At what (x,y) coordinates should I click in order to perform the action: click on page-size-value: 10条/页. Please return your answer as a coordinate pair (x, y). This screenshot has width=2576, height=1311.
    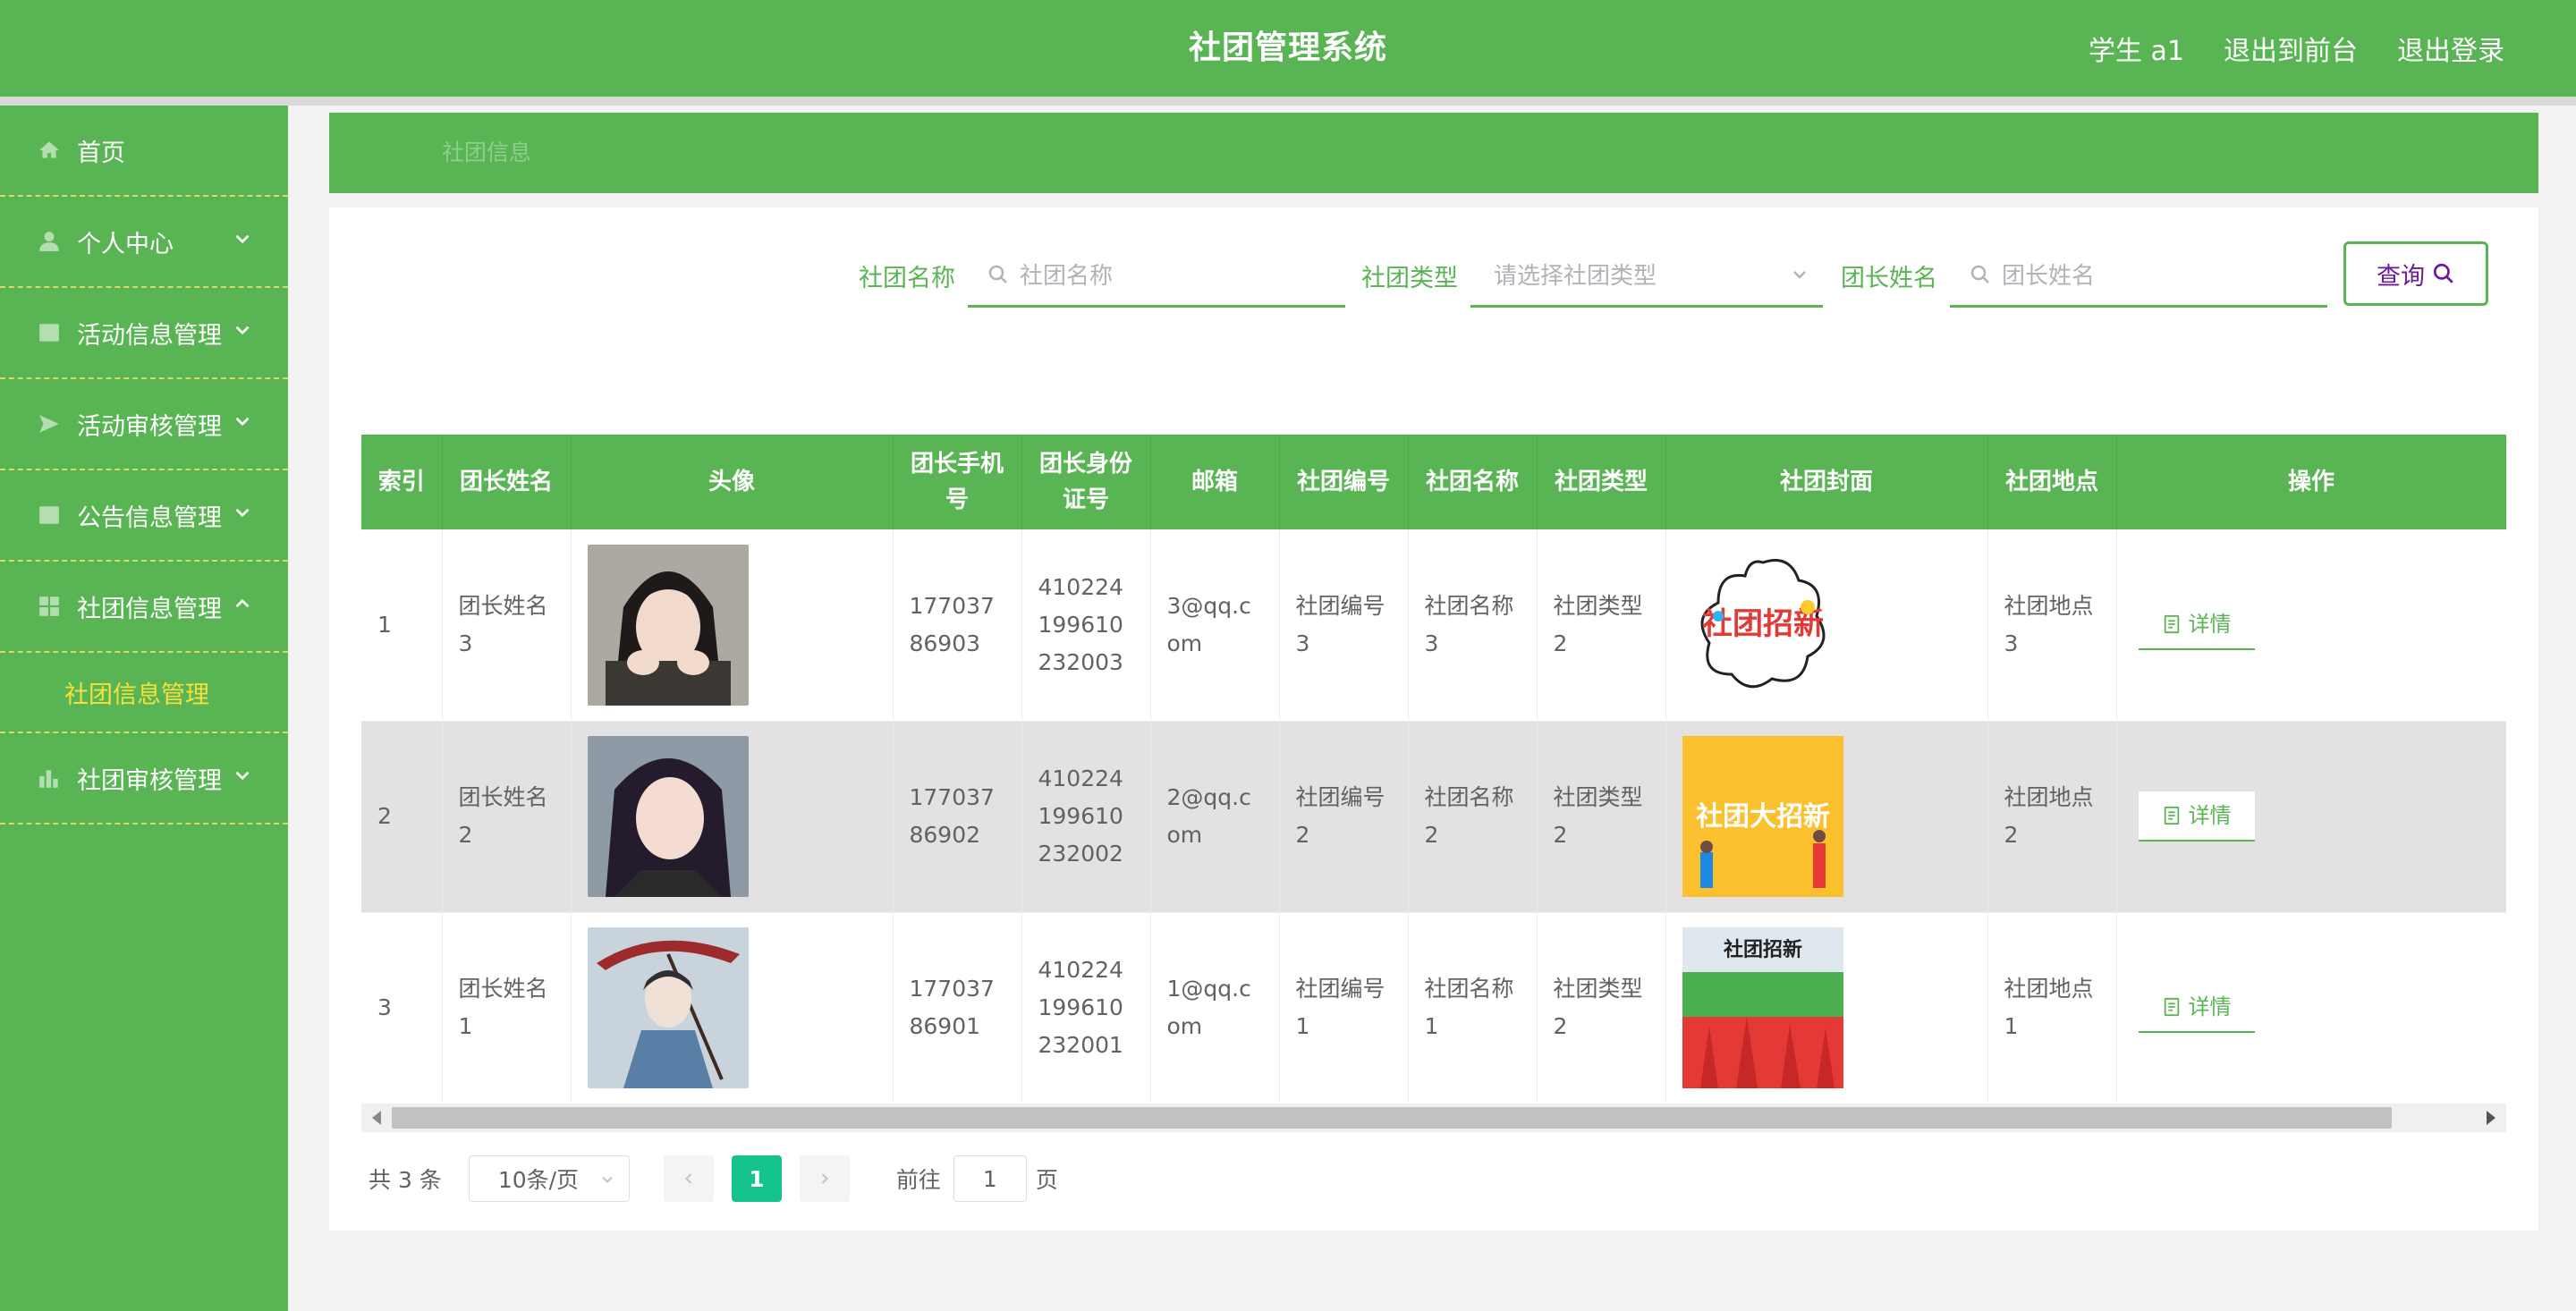
    Looking at the image, I should click on (538, 1180).